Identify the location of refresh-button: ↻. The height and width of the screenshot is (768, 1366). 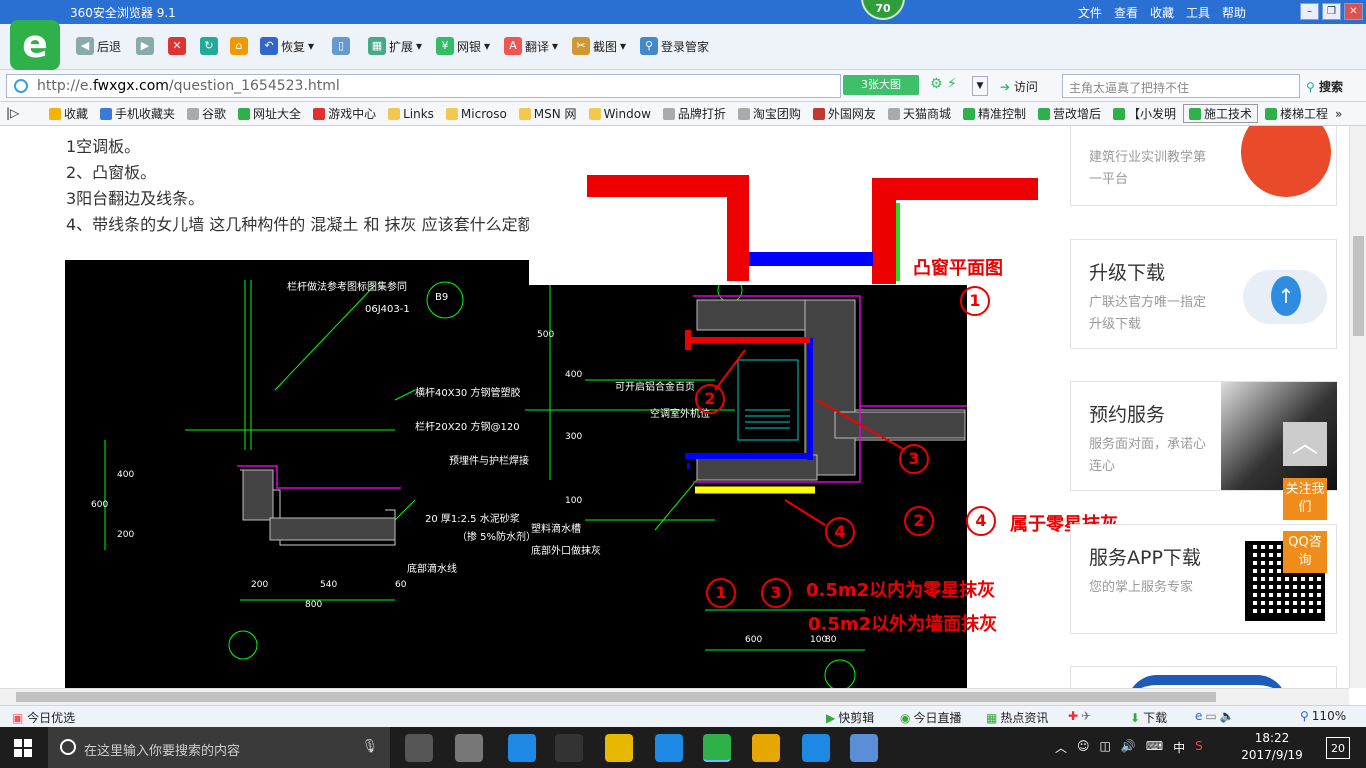
(209, 46).